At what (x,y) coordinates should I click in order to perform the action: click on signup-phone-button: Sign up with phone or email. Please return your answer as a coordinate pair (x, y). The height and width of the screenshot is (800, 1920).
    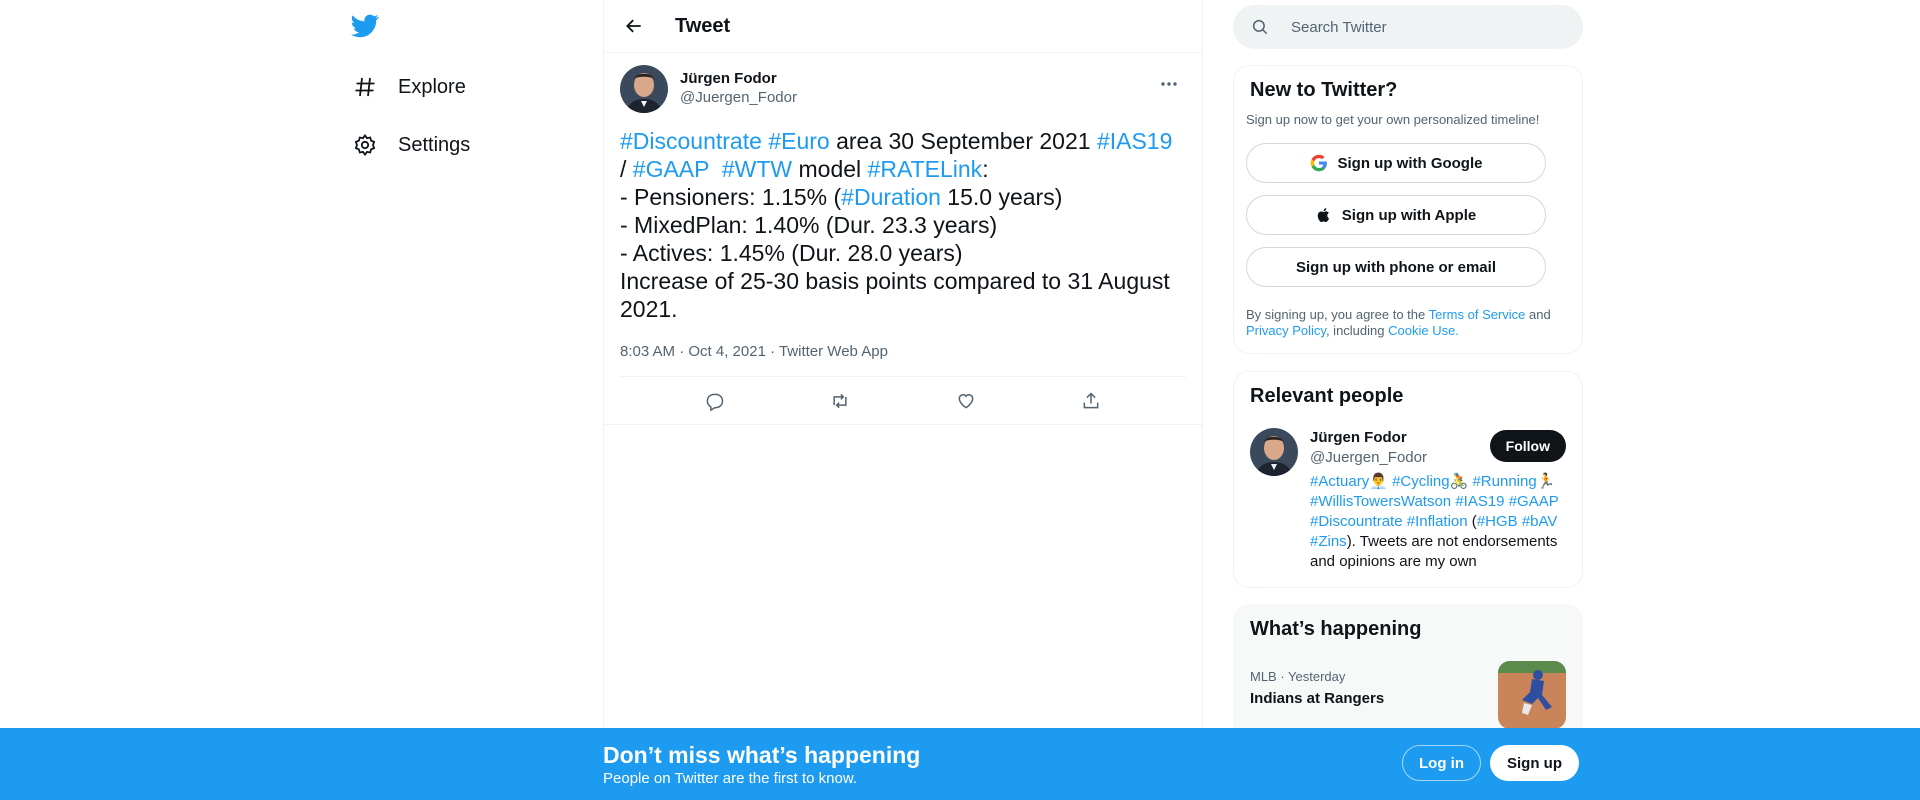
    Looking at the image, I should click on (1396, 267).